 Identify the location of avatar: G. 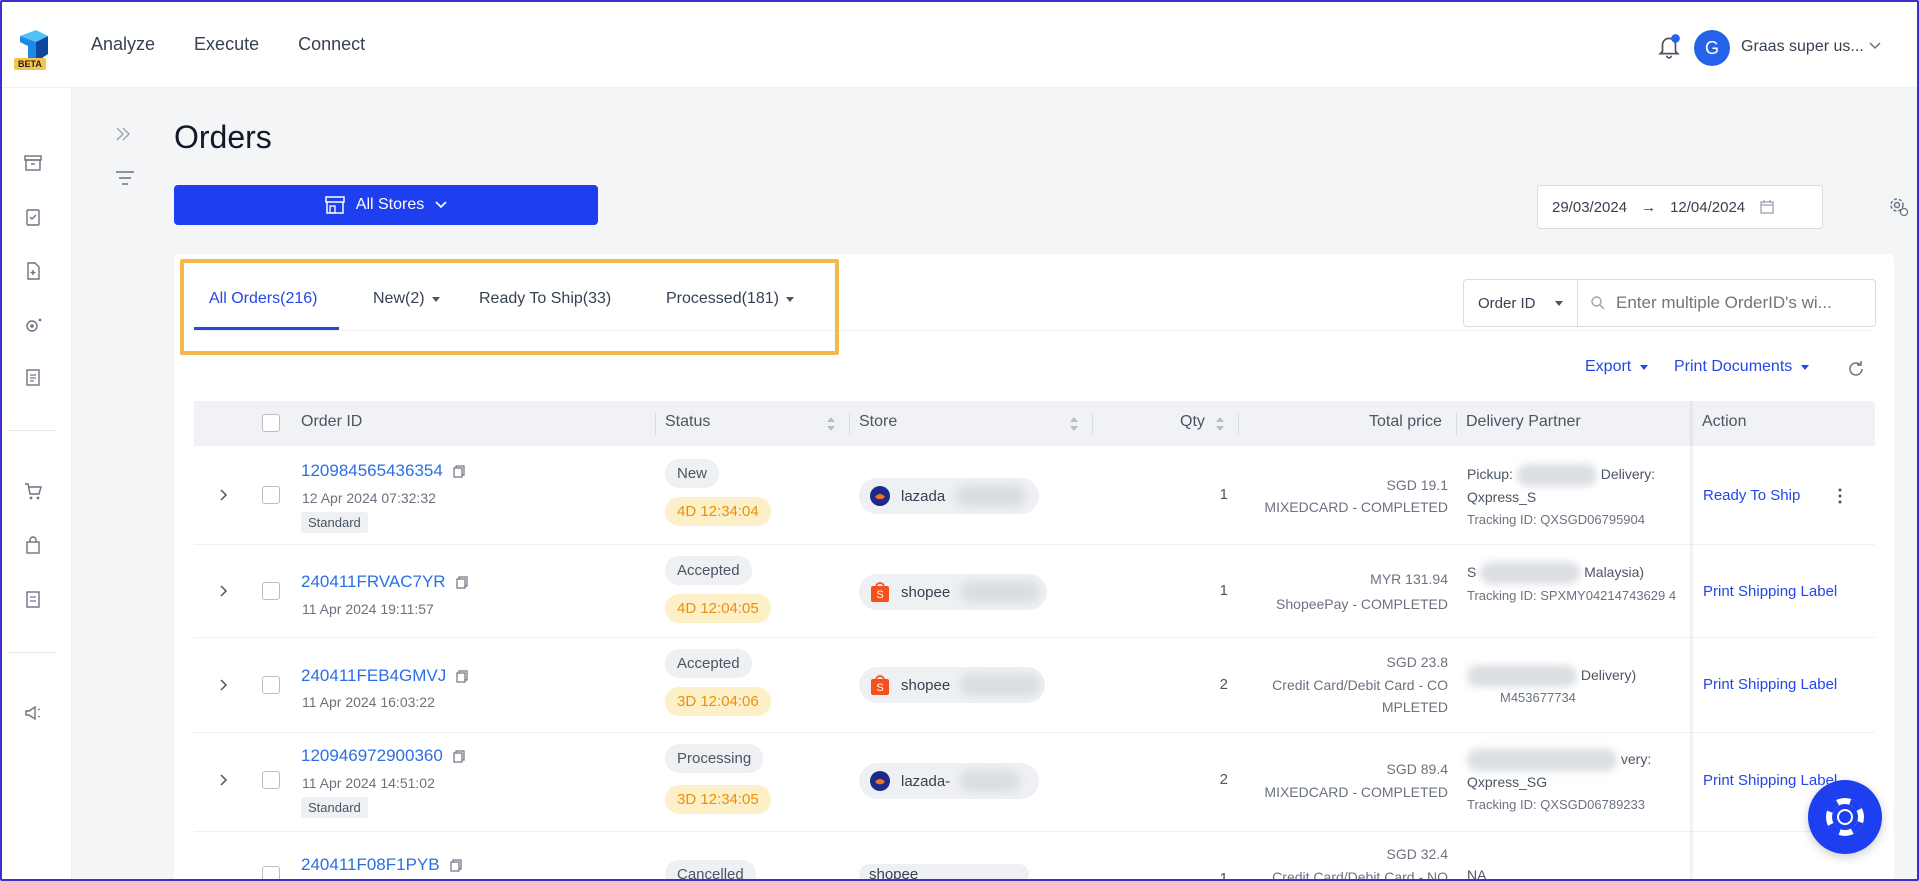
(1712, 48).